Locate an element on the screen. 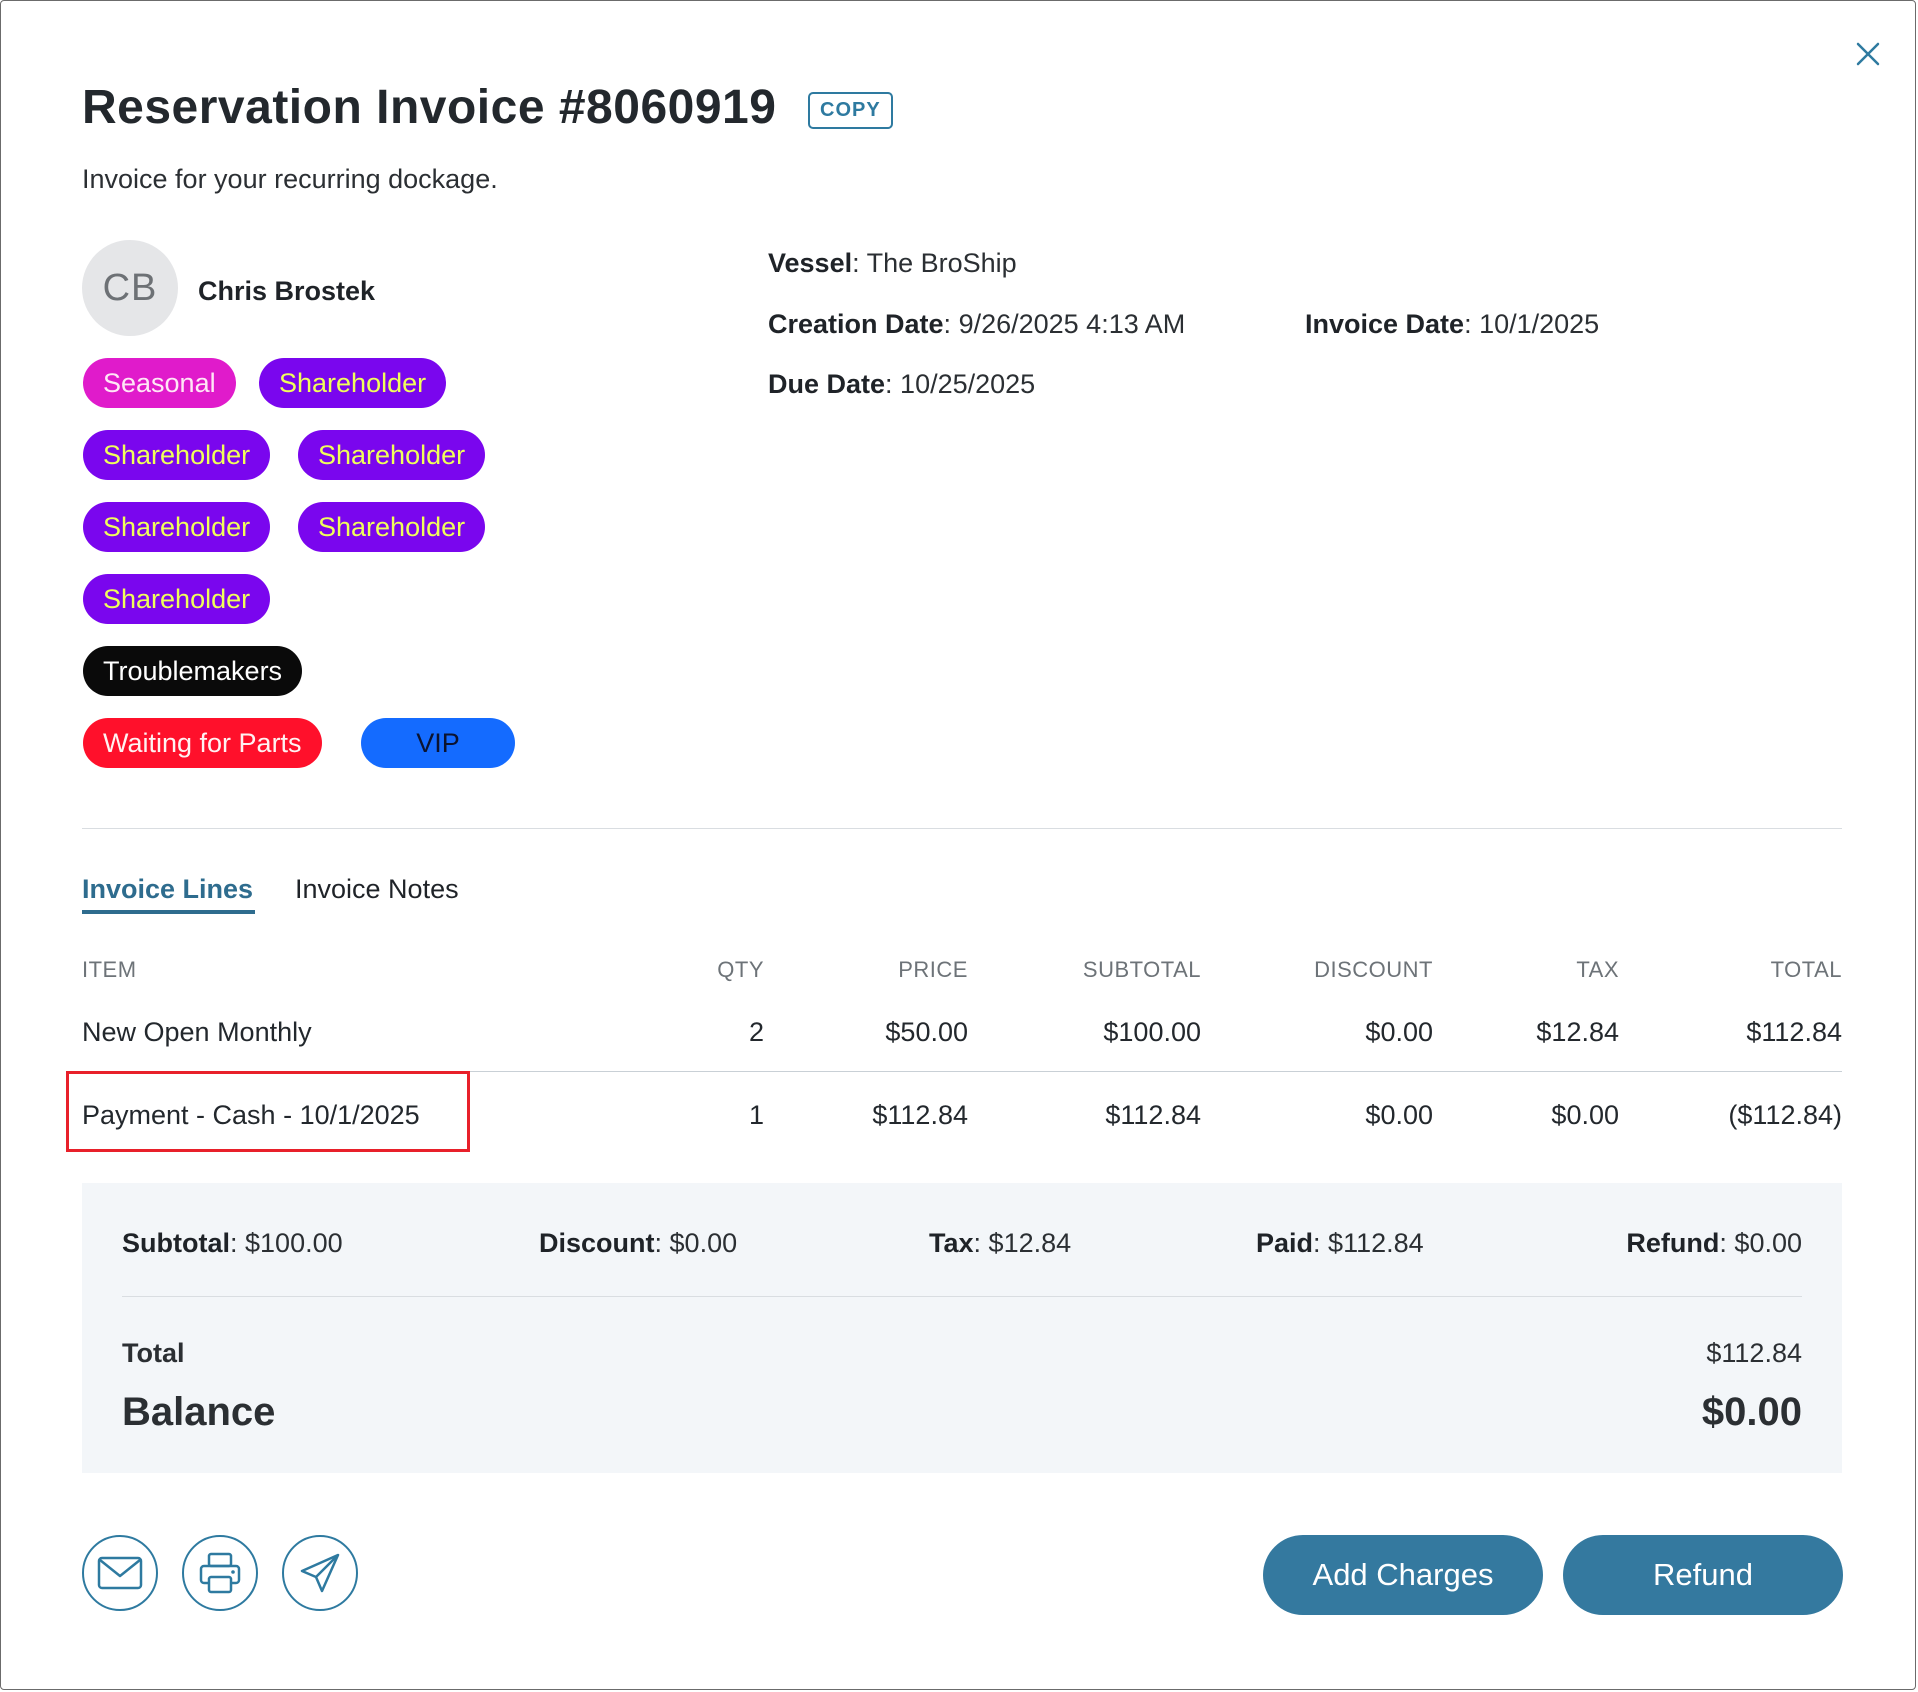 This screenshot has width=1918, height=1692. due-date-label: Due Date is located at coordinates (827, 384).